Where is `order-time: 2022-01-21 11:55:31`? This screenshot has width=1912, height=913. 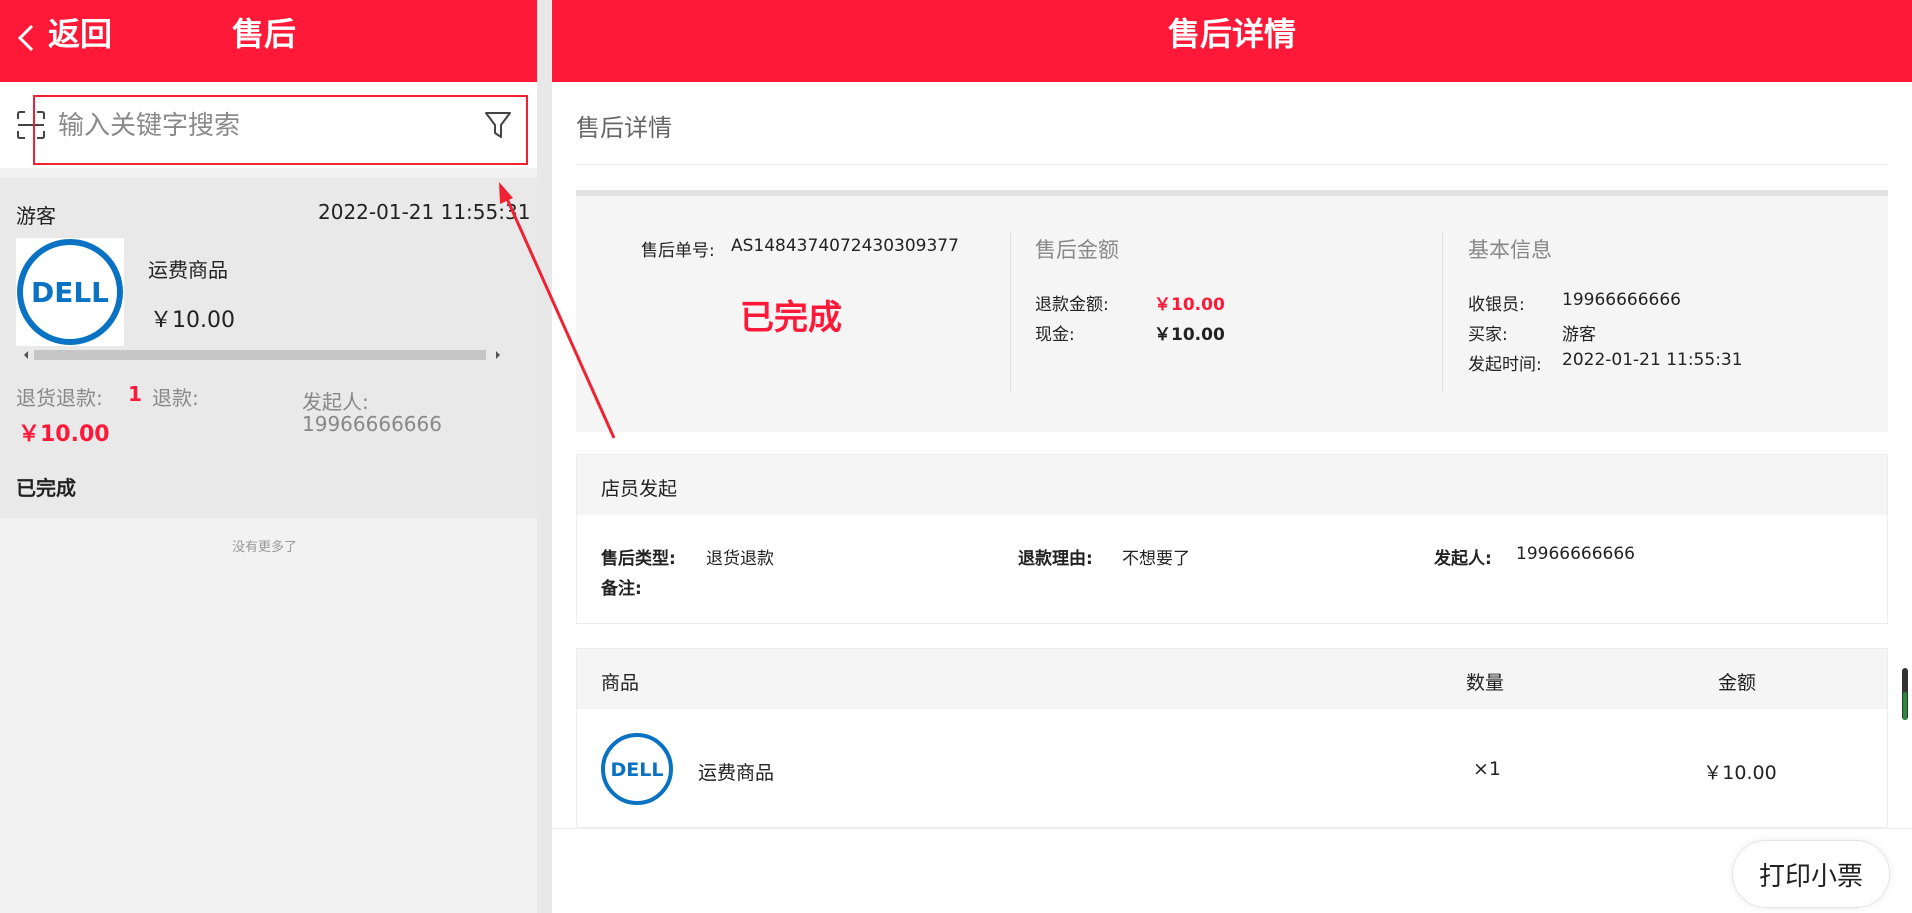 order-time: 2022-01-21 11:55:31 is located at coordinates (424, 212).